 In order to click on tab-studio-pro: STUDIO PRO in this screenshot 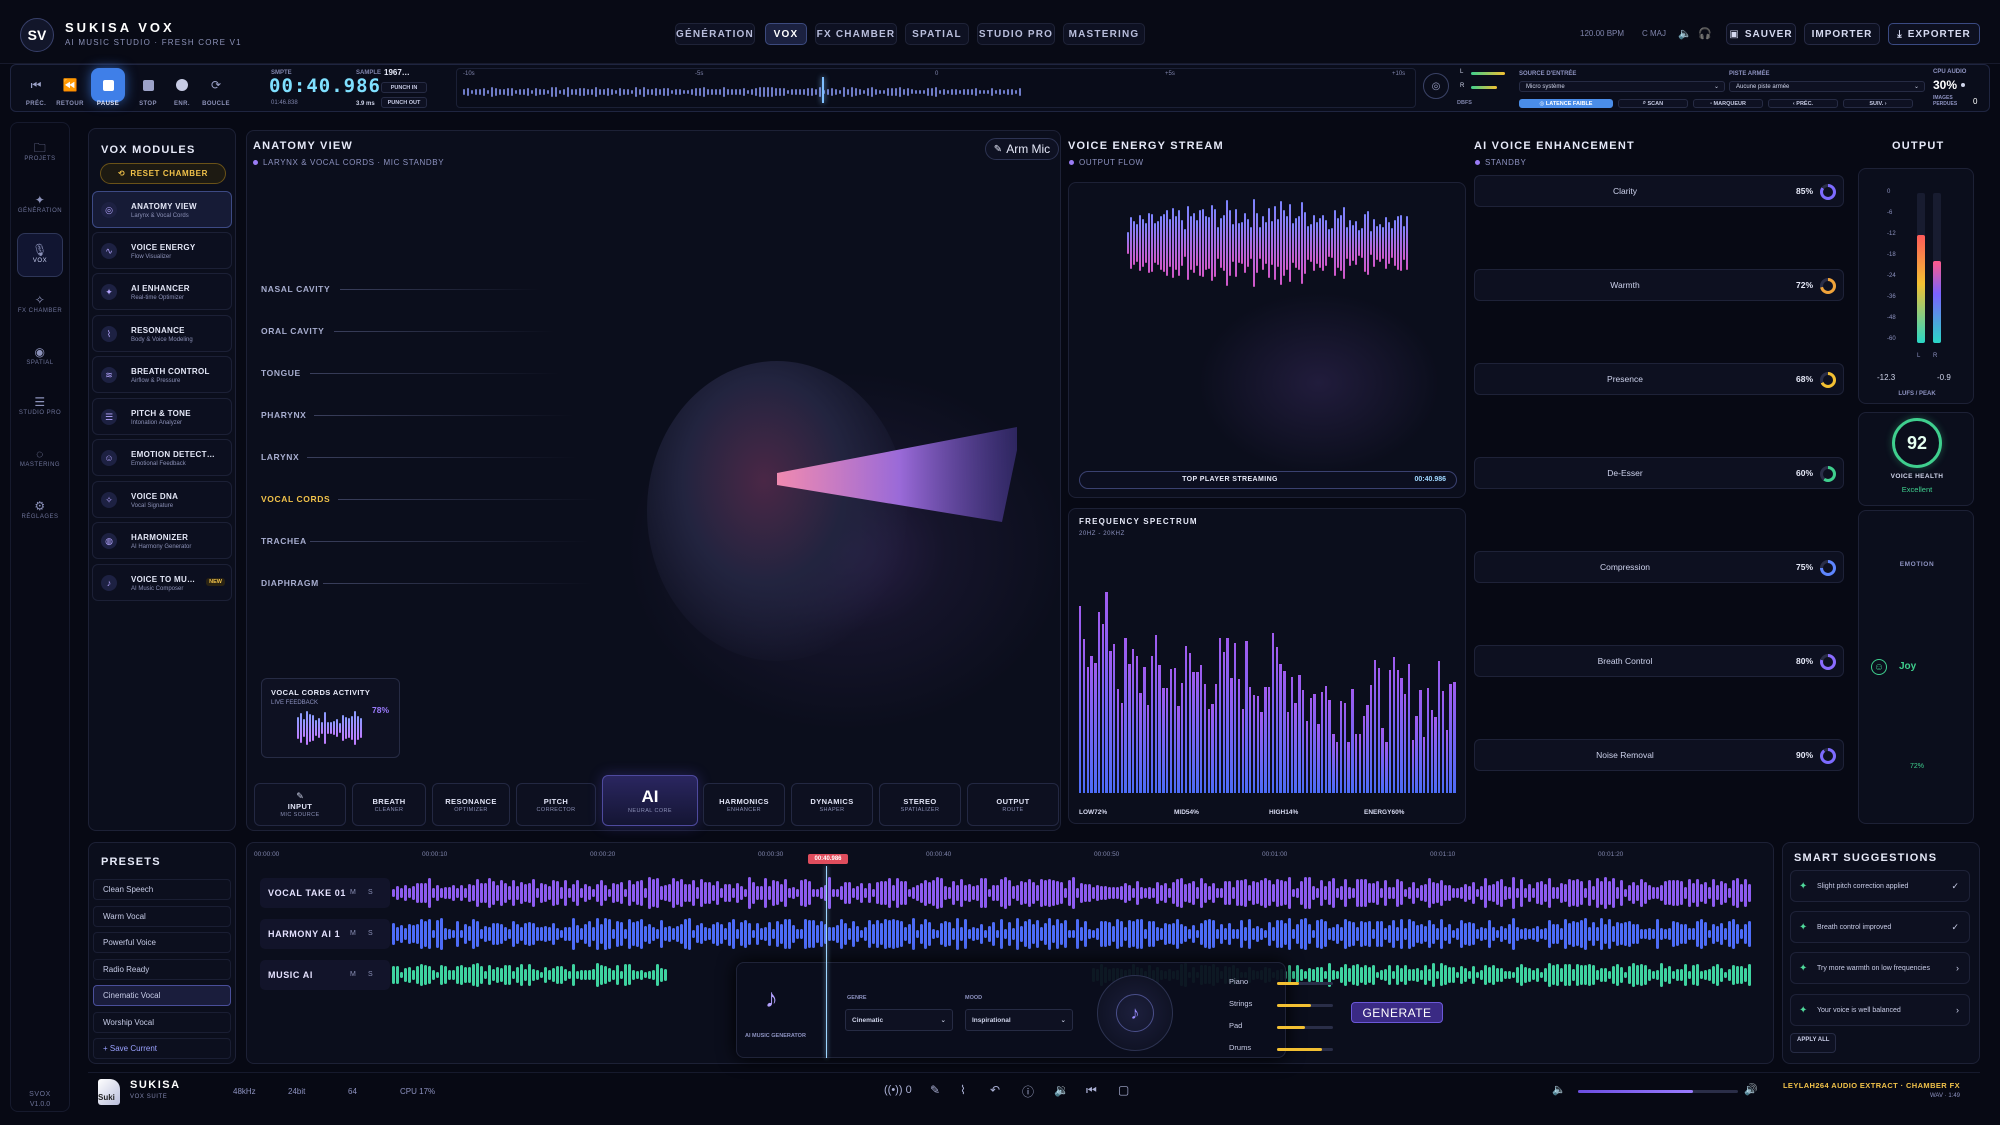, I will do `click(1016, 34)`.